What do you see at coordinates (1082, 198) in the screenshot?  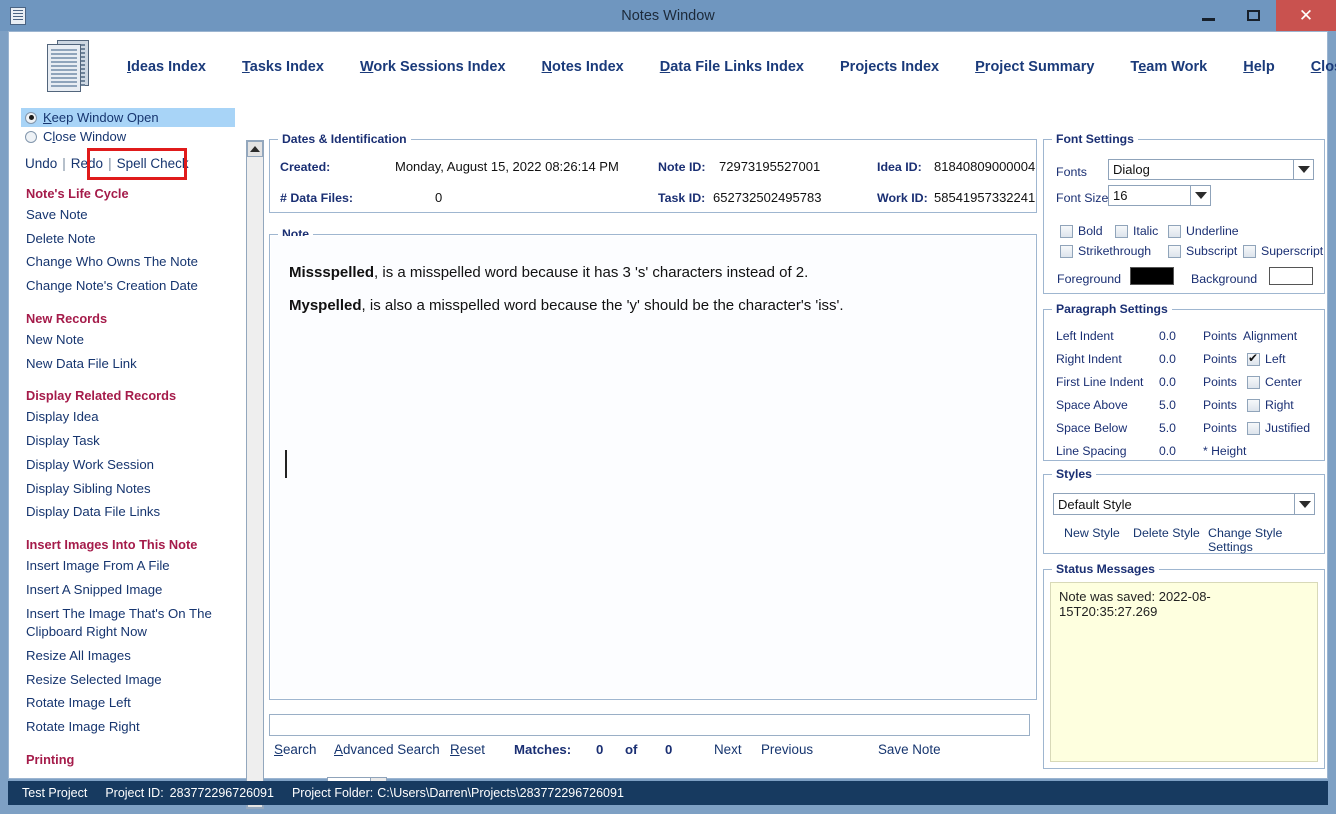 I see `font-size-label: Font Size` at bounding box center [1082, 198].